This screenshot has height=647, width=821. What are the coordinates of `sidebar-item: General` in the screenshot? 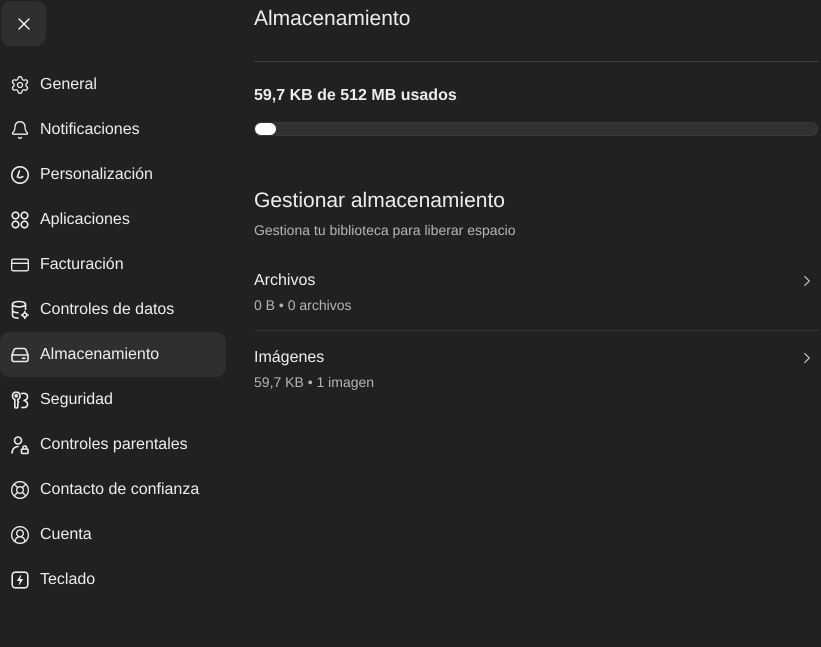 It's located at (113, 84).